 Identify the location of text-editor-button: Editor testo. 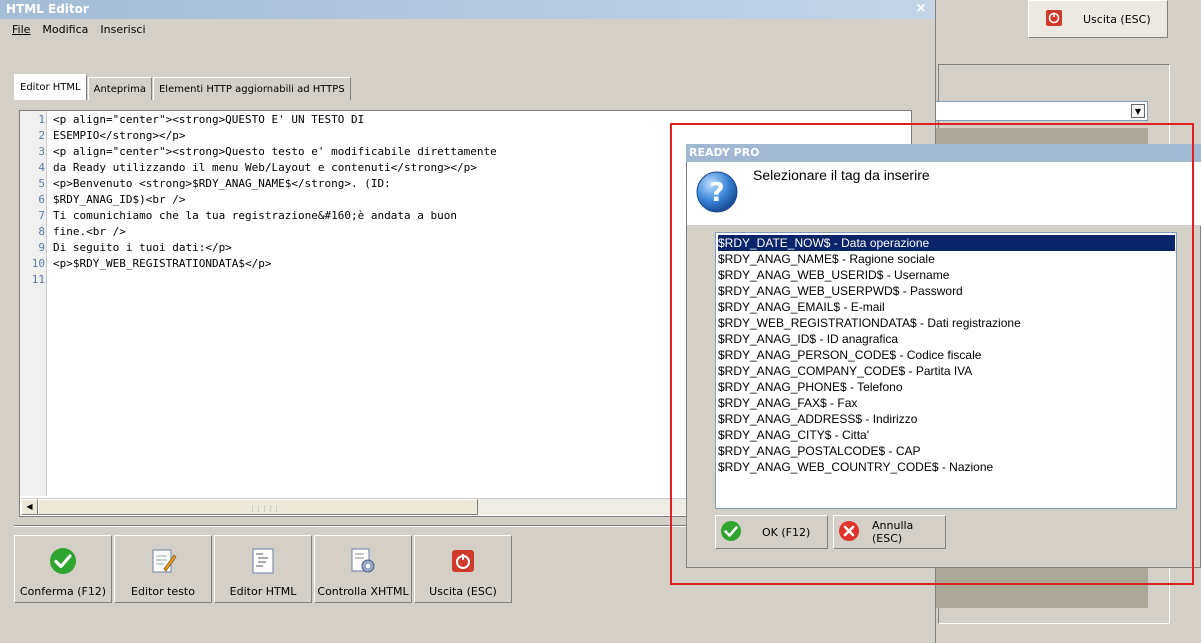
(163, 569).